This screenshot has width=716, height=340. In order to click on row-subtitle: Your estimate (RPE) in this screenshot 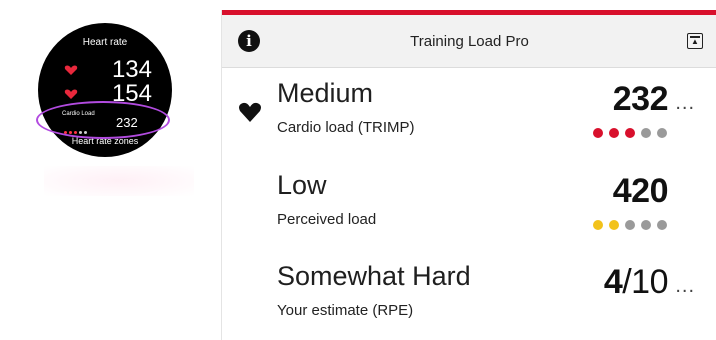, I will do `click(345, 310)`.